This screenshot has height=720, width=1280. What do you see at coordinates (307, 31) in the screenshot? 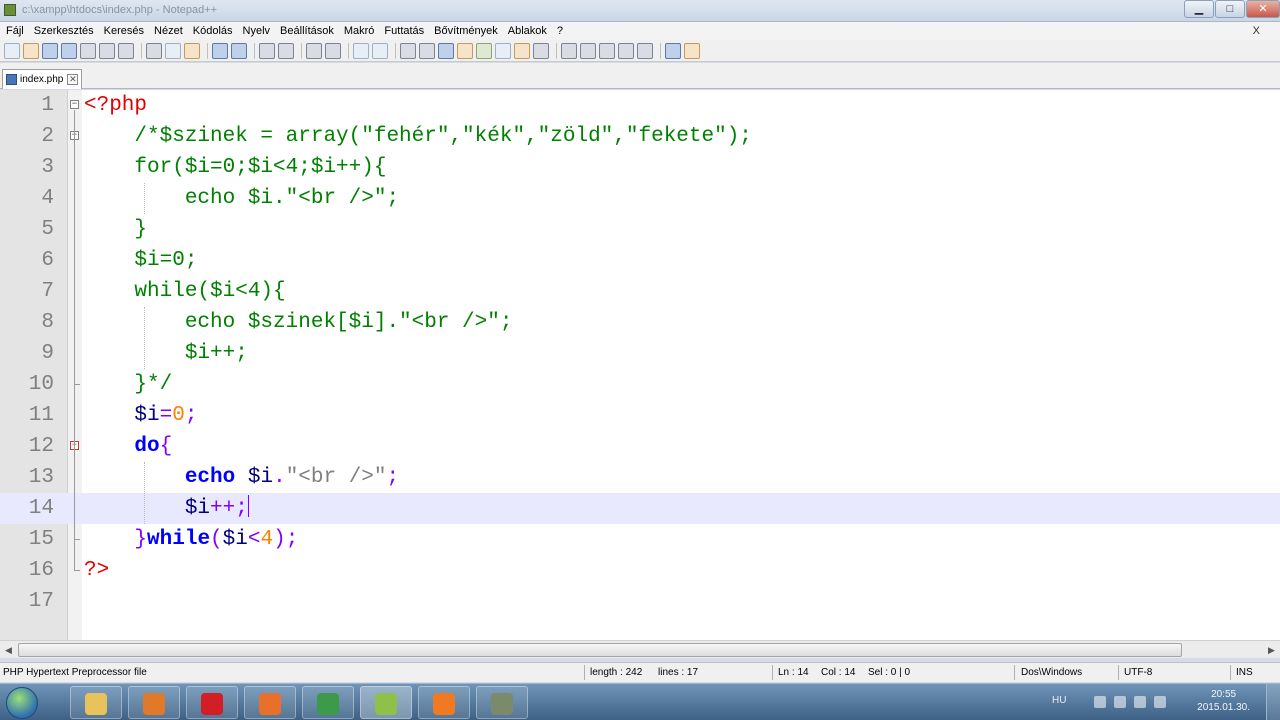
I see `menu-settings: Beállítások` at bounding box center [307, 31].